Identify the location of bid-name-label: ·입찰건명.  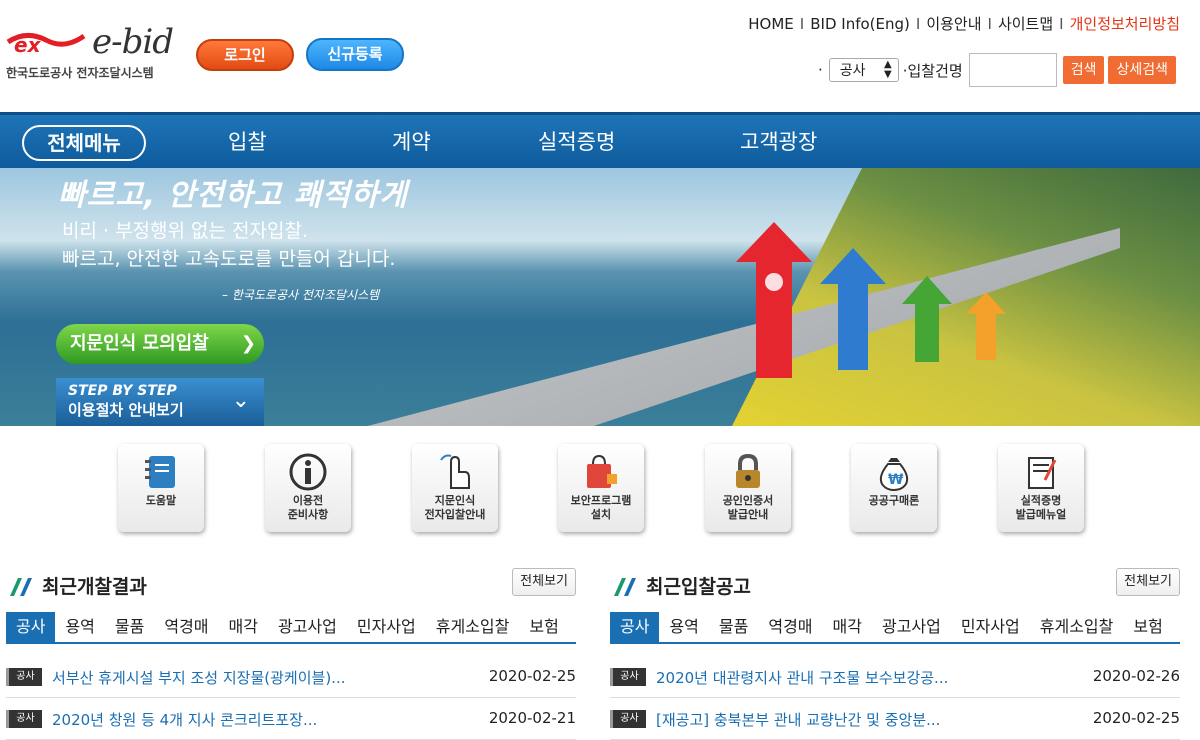
(932, 70).